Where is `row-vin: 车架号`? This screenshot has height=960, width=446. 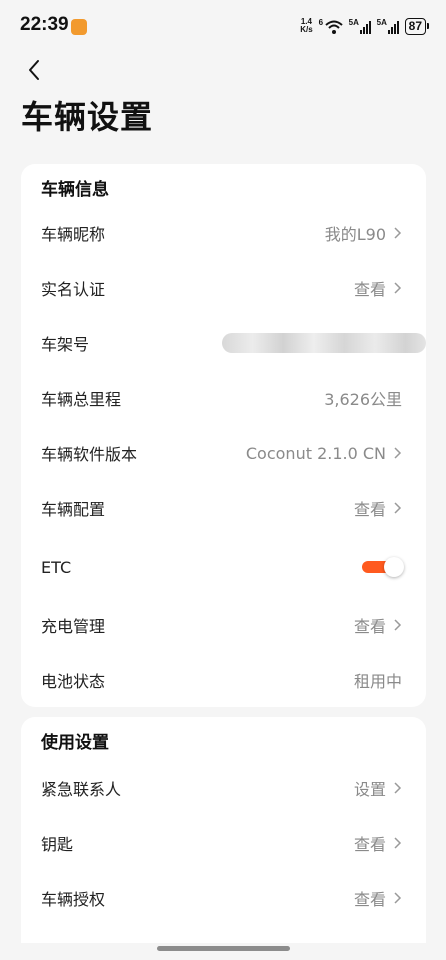
row-vin: 车架号 is located at coordinates (223, 343).